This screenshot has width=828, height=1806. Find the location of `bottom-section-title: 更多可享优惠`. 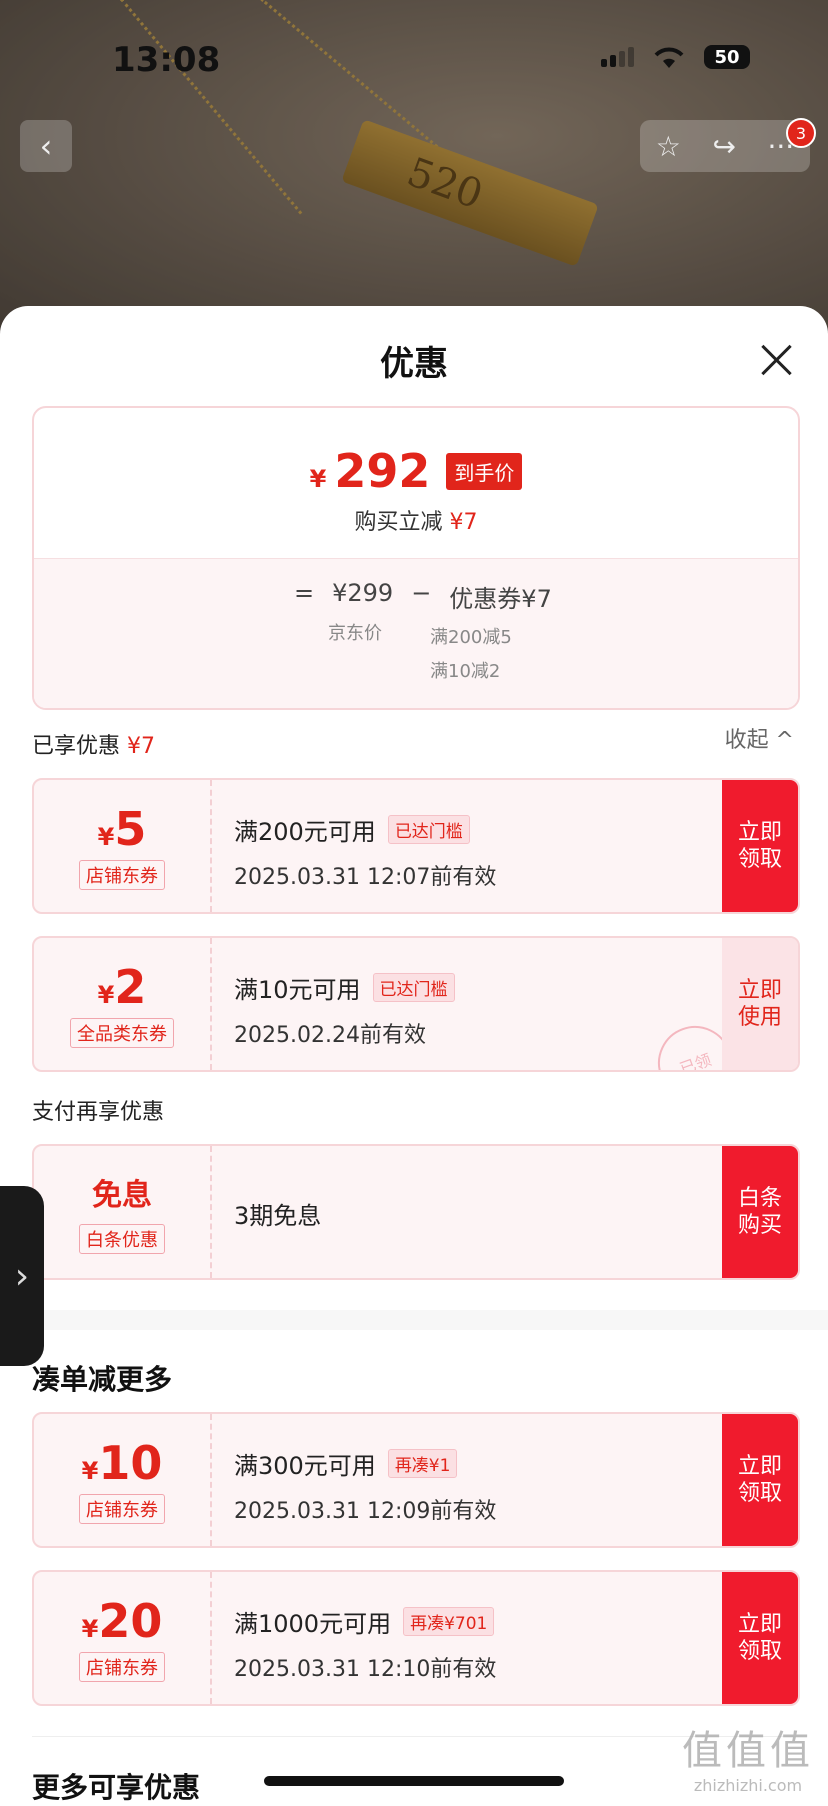

bottom-section-title: 更多可享优惠 is located at coordinates (116, 1787).